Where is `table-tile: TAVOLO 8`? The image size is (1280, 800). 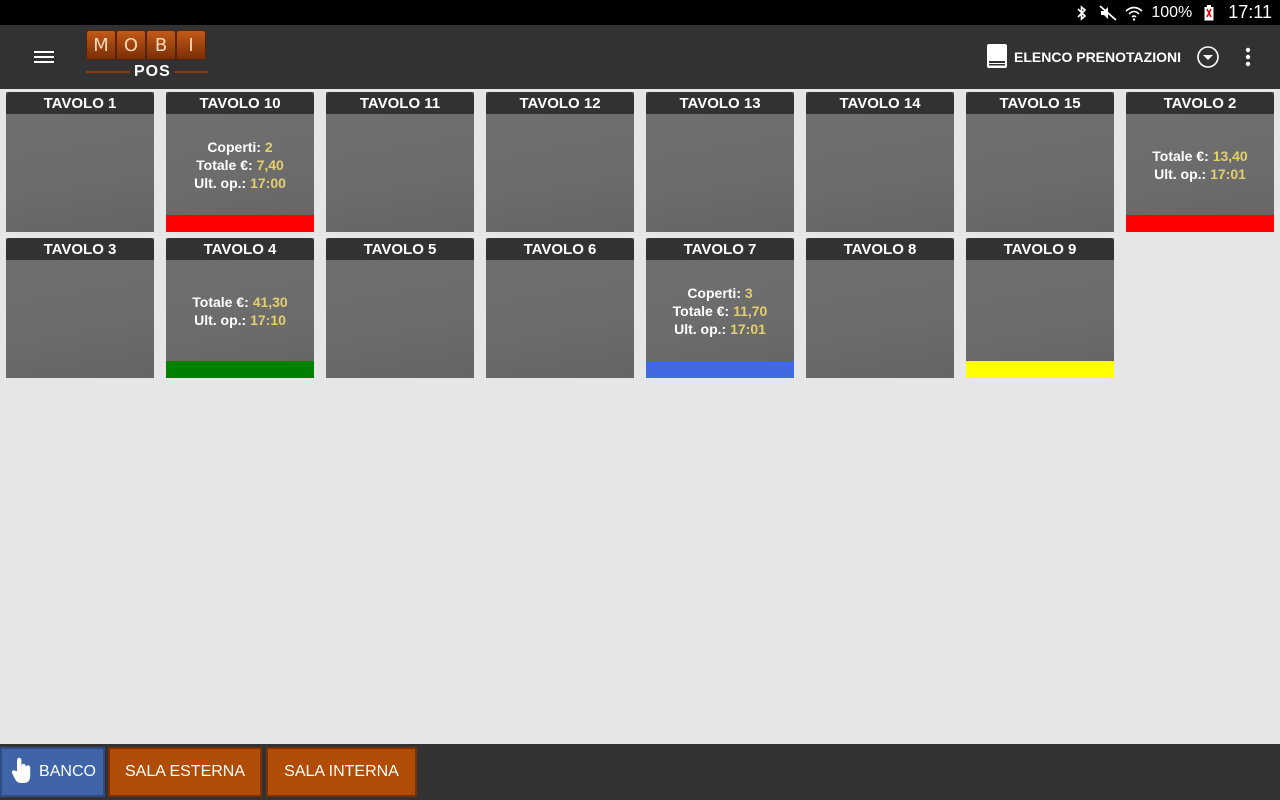
table-tile: TAVOLO 8 is located at coordinates (880, 308).